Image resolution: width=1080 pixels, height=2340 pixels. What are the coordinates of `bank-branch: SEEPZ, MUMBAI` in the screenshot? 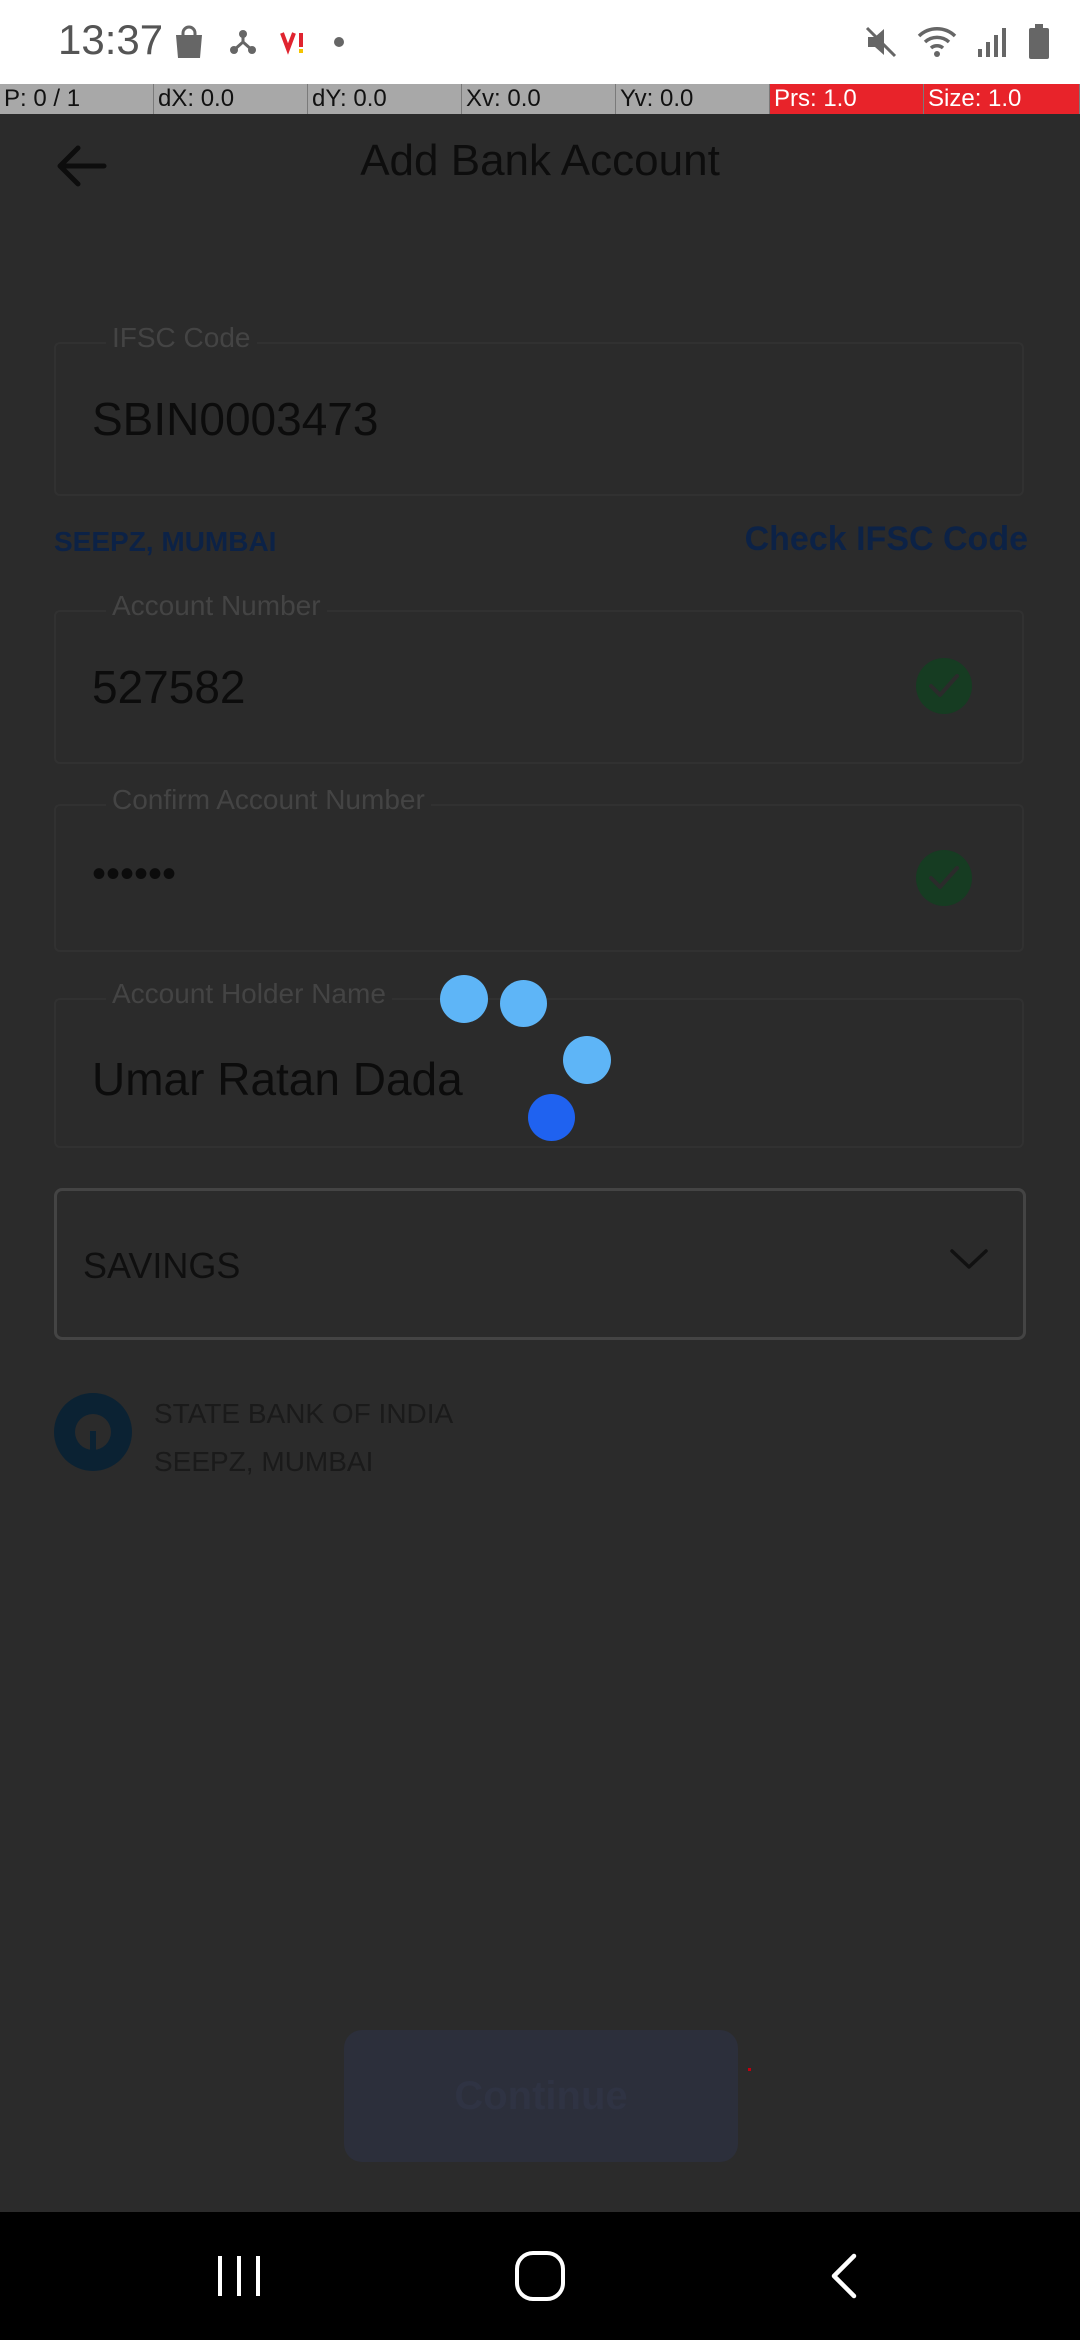 It's located at (264, 1461).